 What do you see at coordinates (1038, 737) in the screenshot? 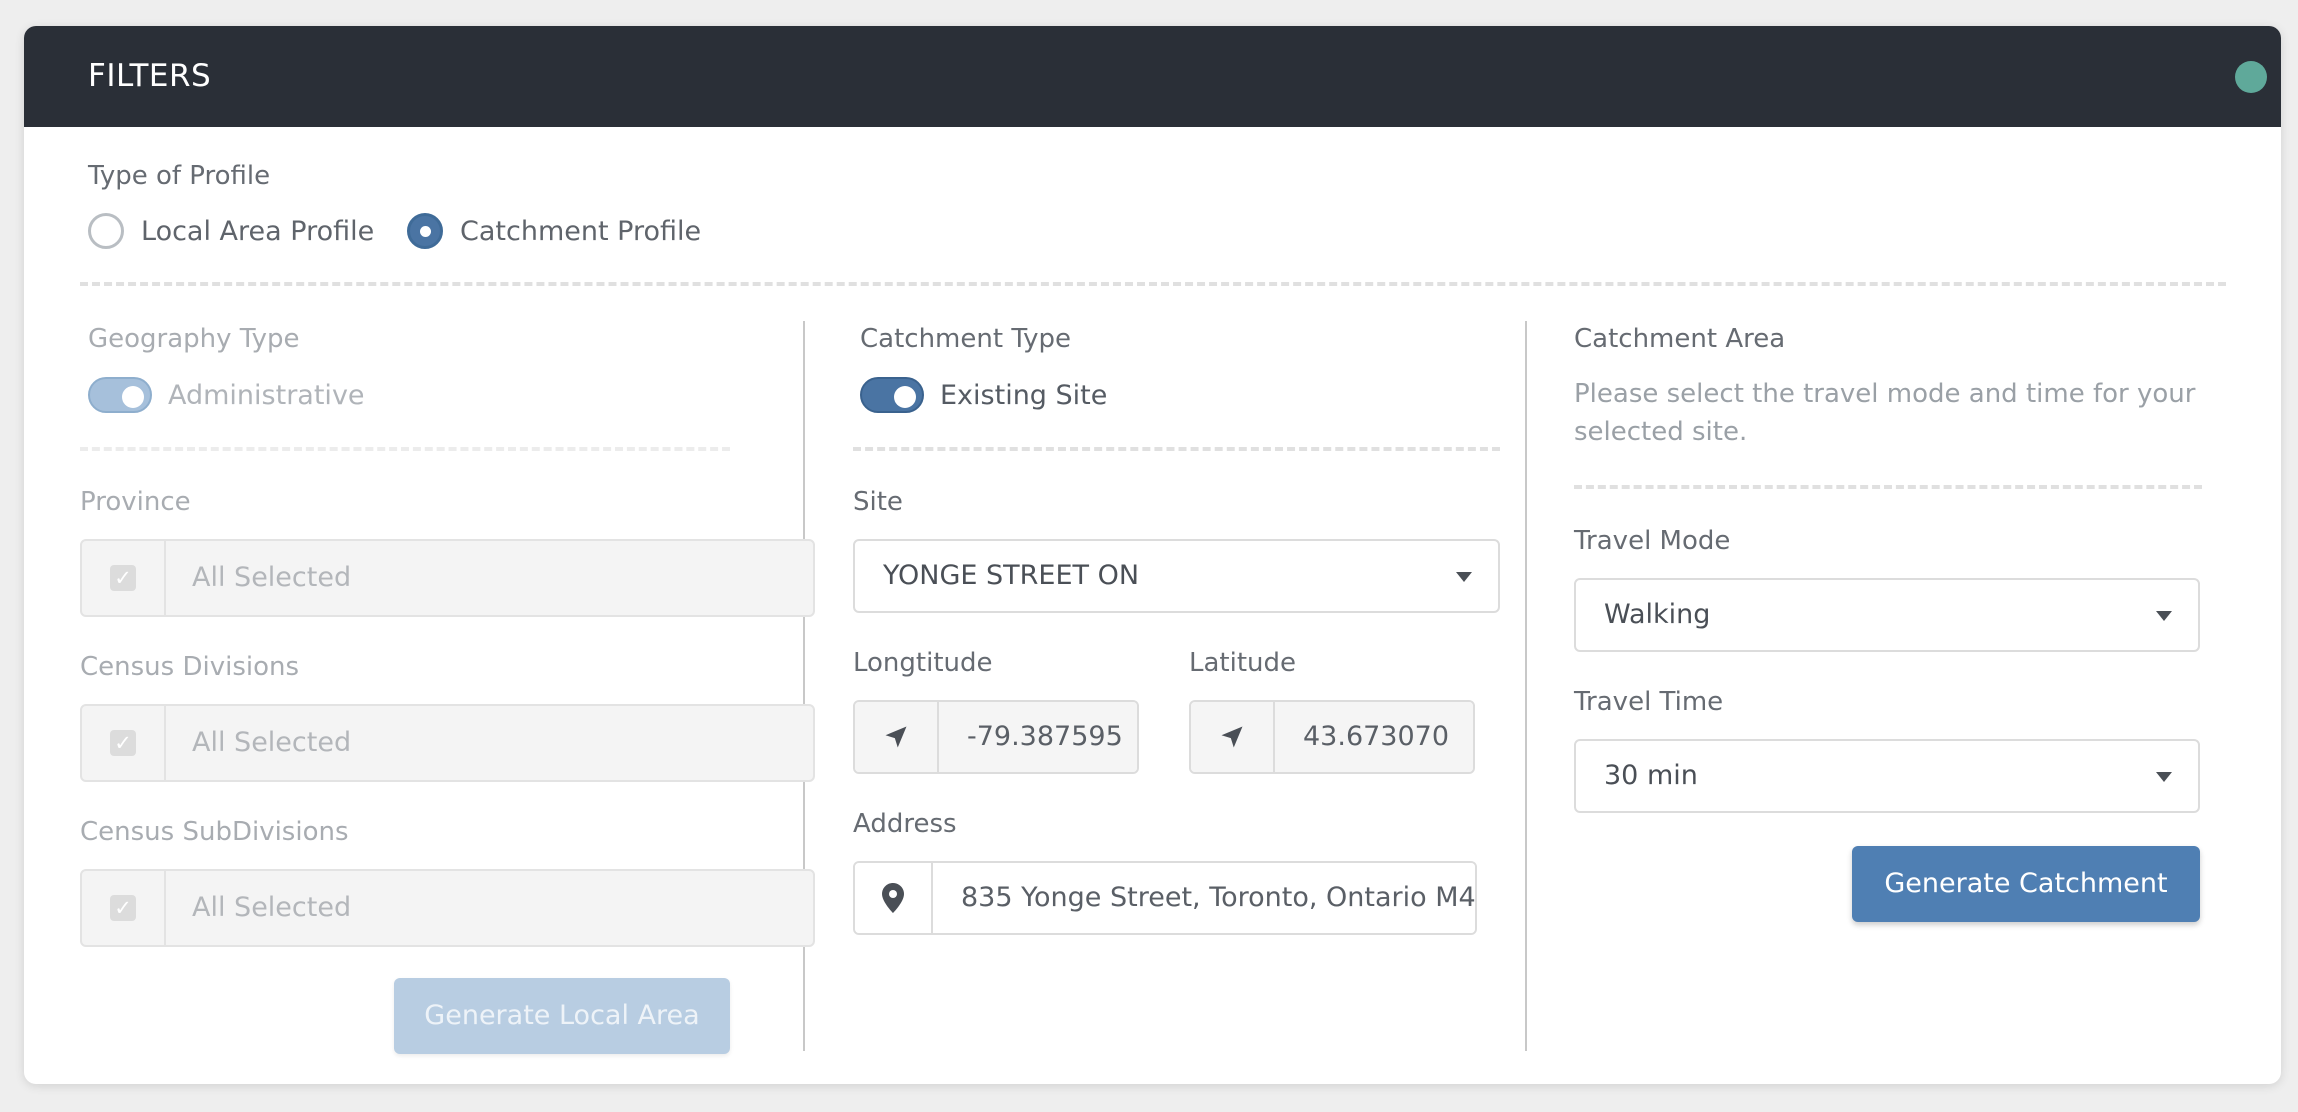
I see `longitude-value: -79.387595` at bounding box center [1038, 737].